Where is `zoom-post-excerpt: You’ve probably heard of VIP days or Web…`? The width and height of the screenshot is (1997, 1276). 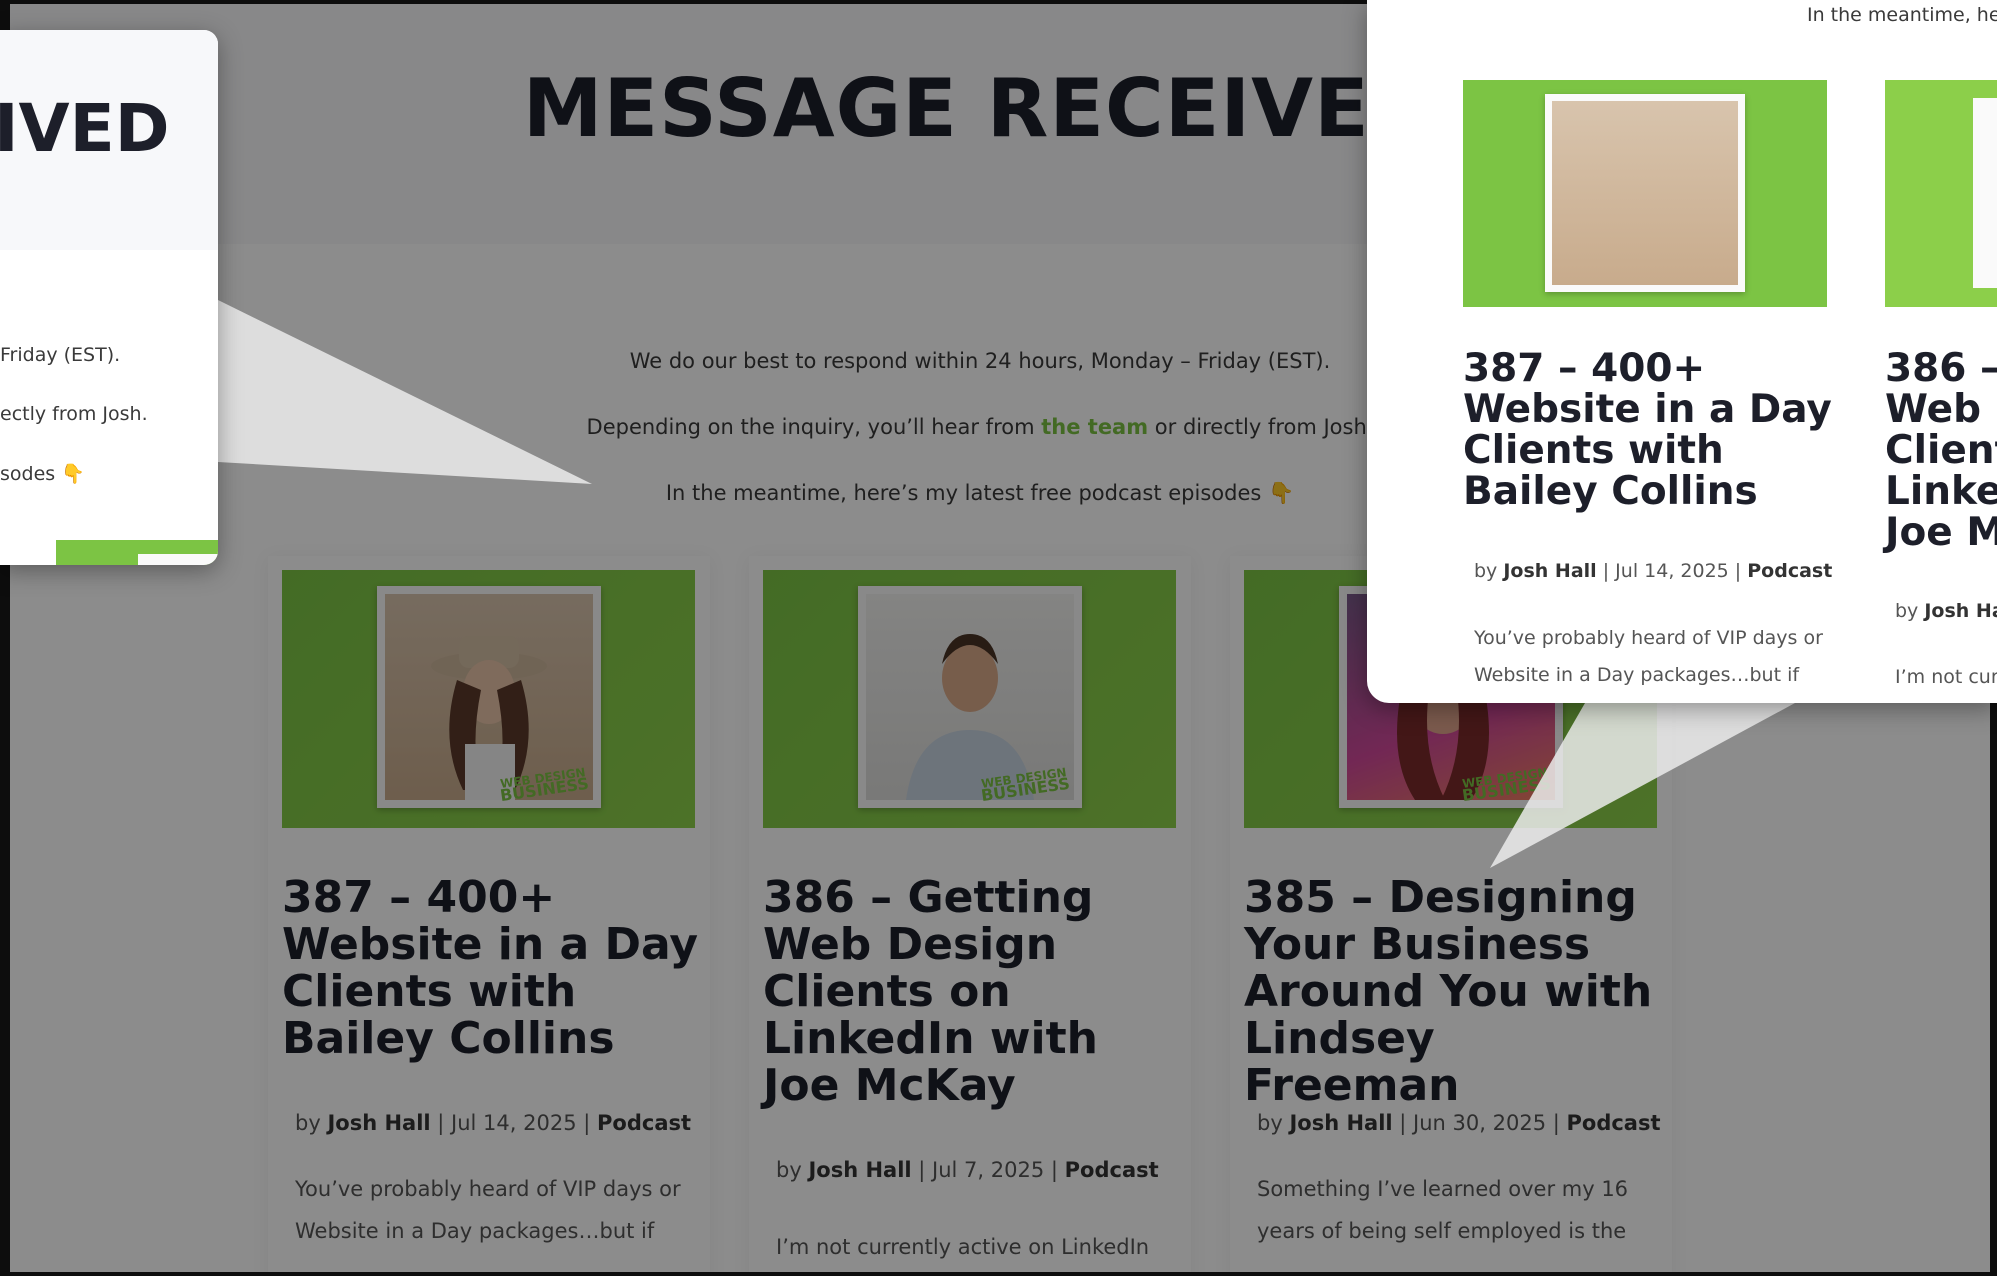
zoom-post-excerpt: You’ve probably heard of VIP days or Web… is located at coordinates (1648, 656).